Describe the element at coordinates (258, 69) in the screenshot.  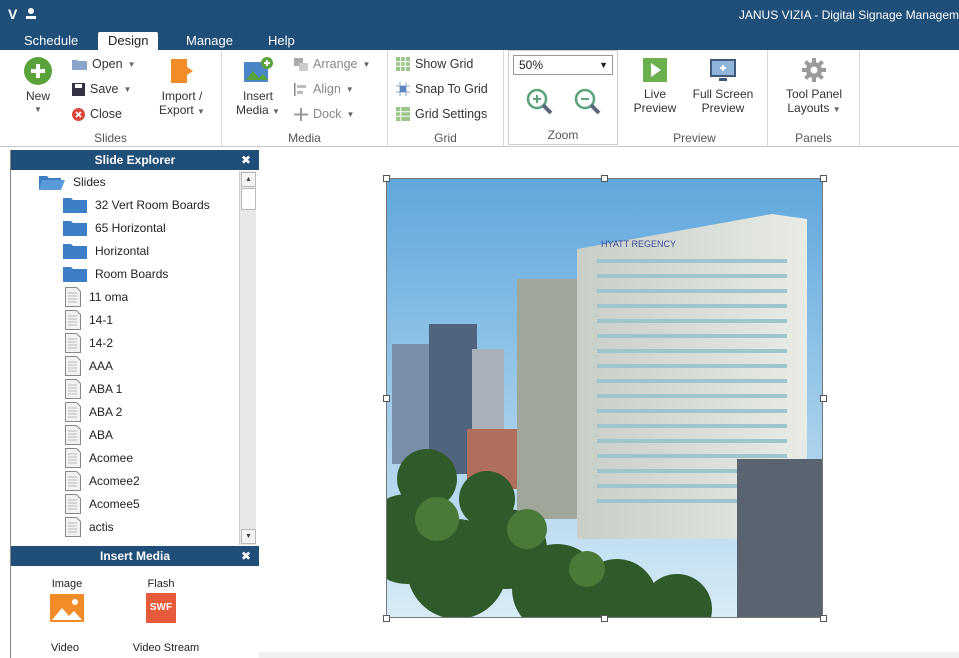
I see `insert-image-icon` at that location.